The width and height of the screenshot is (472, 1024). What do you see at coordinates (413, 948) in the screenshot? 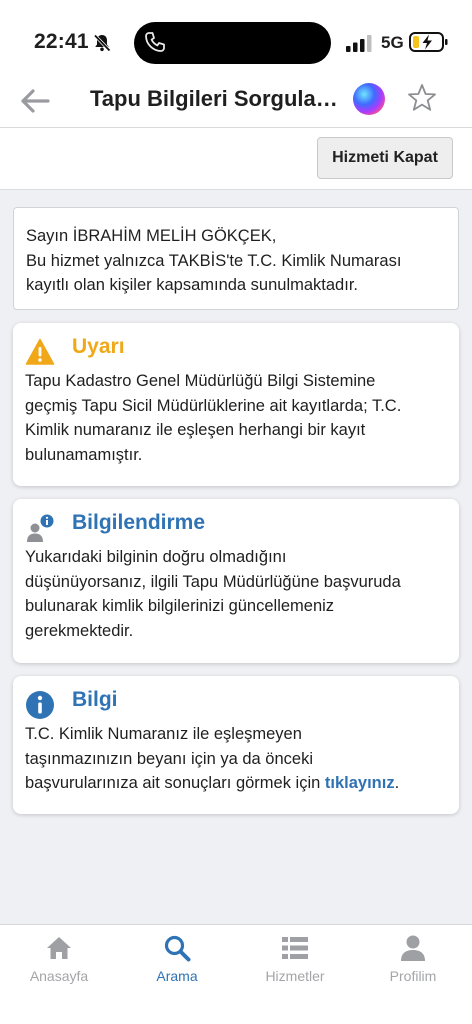
I see `user-icon` at bounding box center [413, 948].